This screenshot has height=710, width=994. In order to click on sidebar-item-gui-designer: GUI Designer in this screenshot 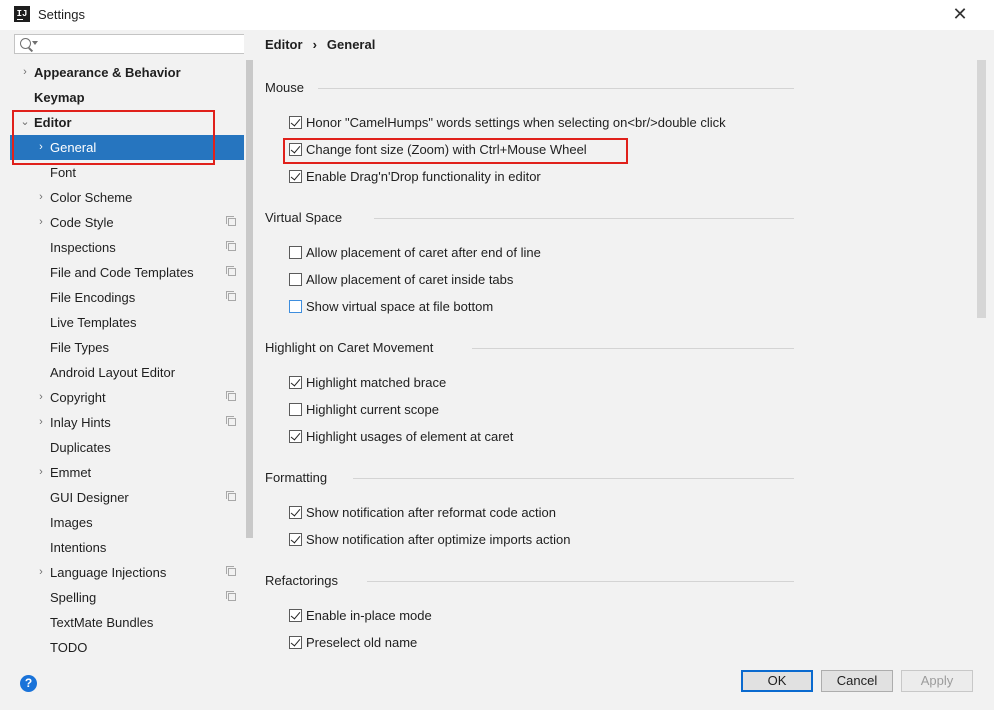, I will do `click(127, 497)`.